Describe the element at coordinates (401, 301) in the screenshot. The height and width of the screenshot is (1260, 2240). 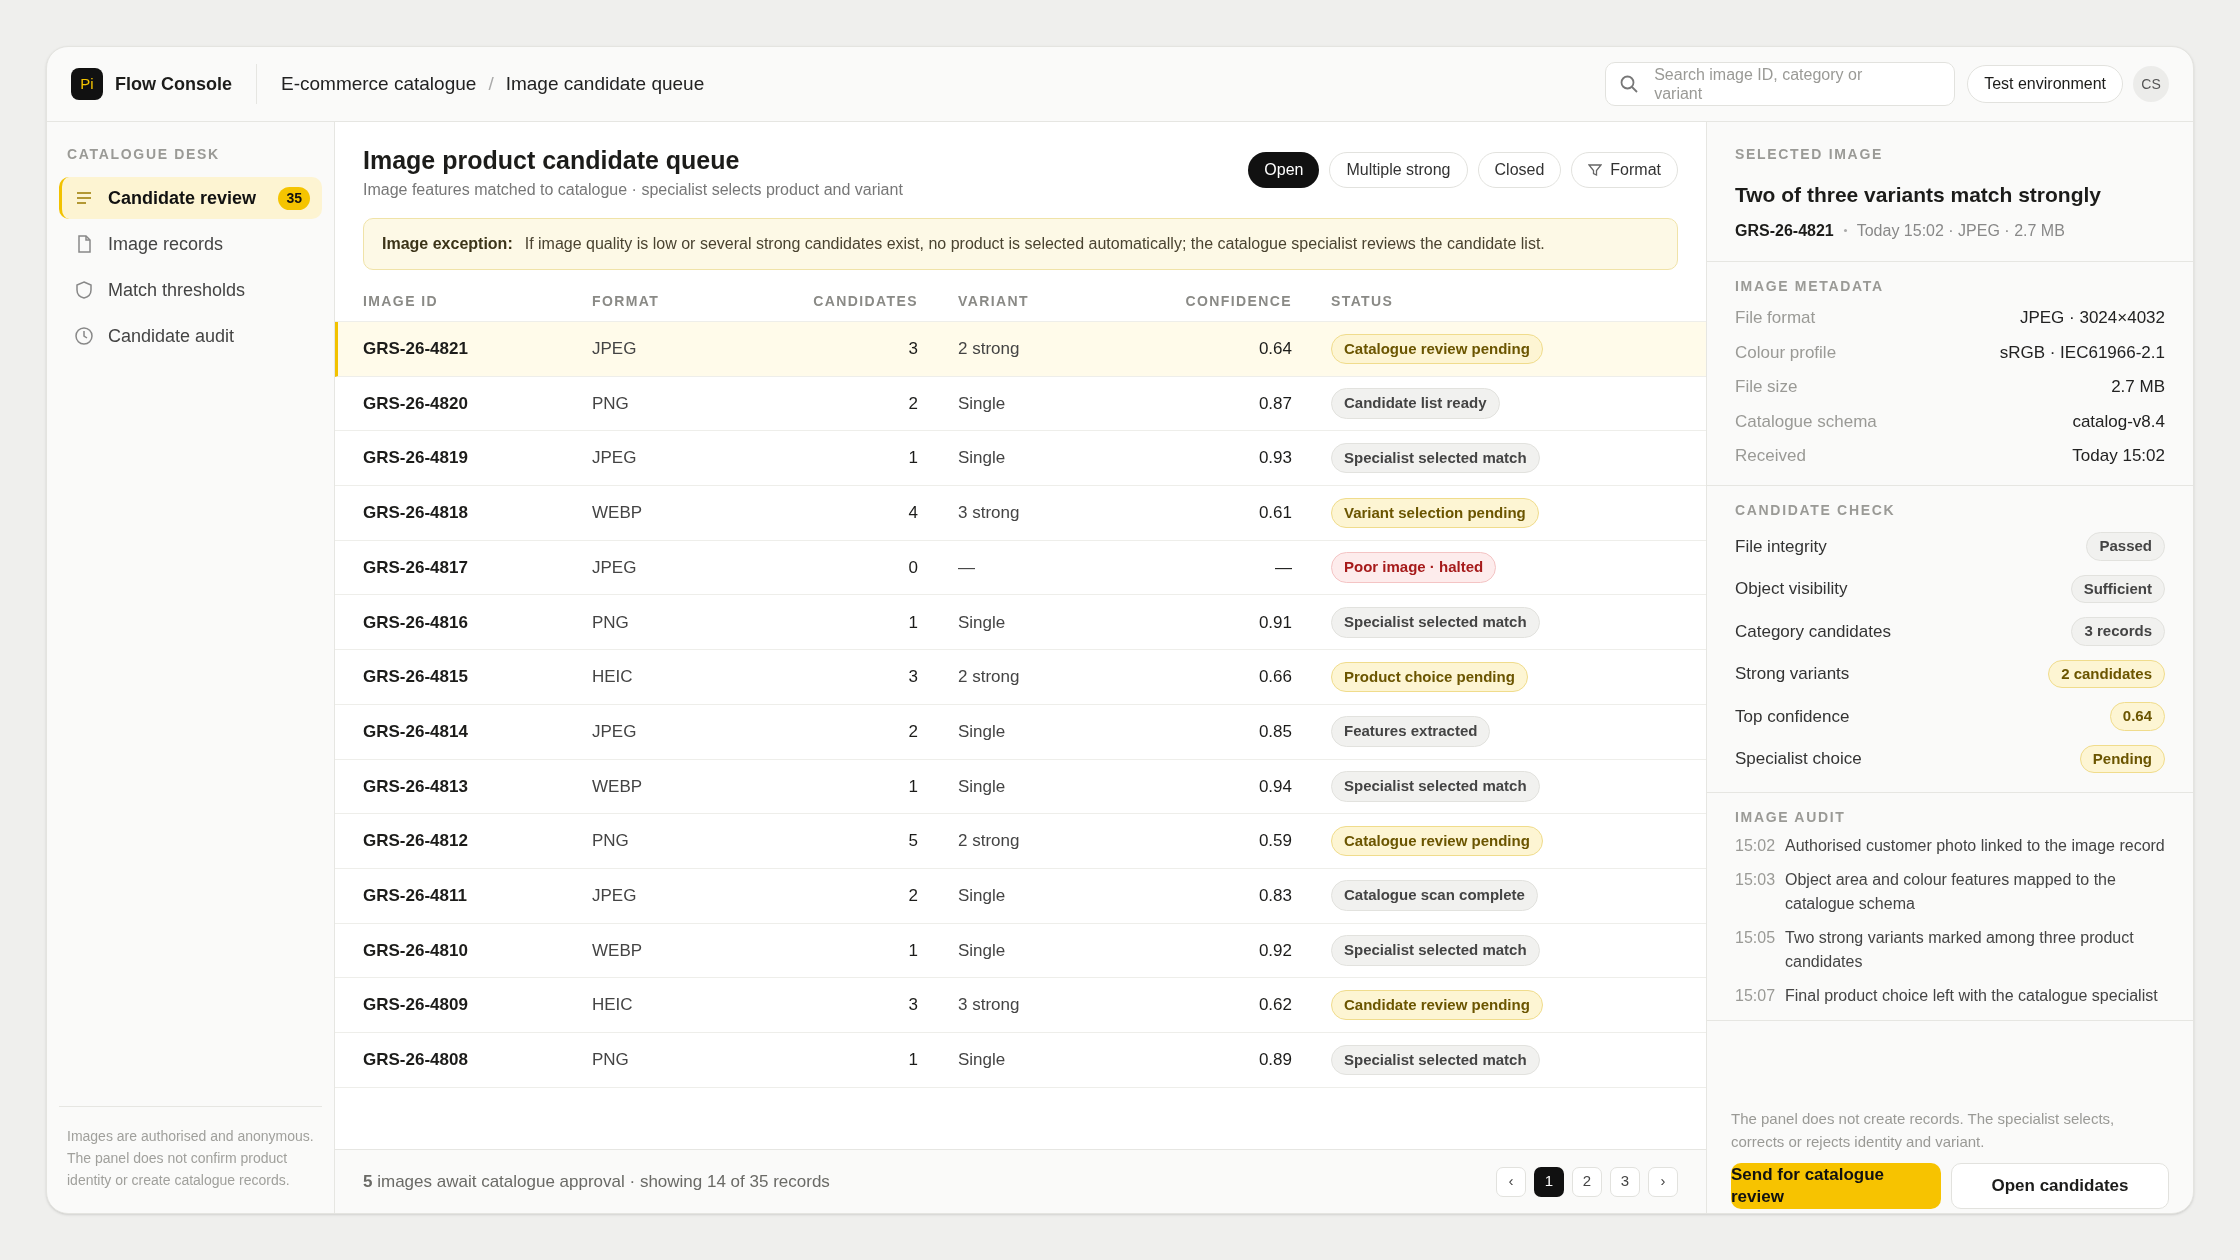
I see `column-header: IMAGE ID` at that location.